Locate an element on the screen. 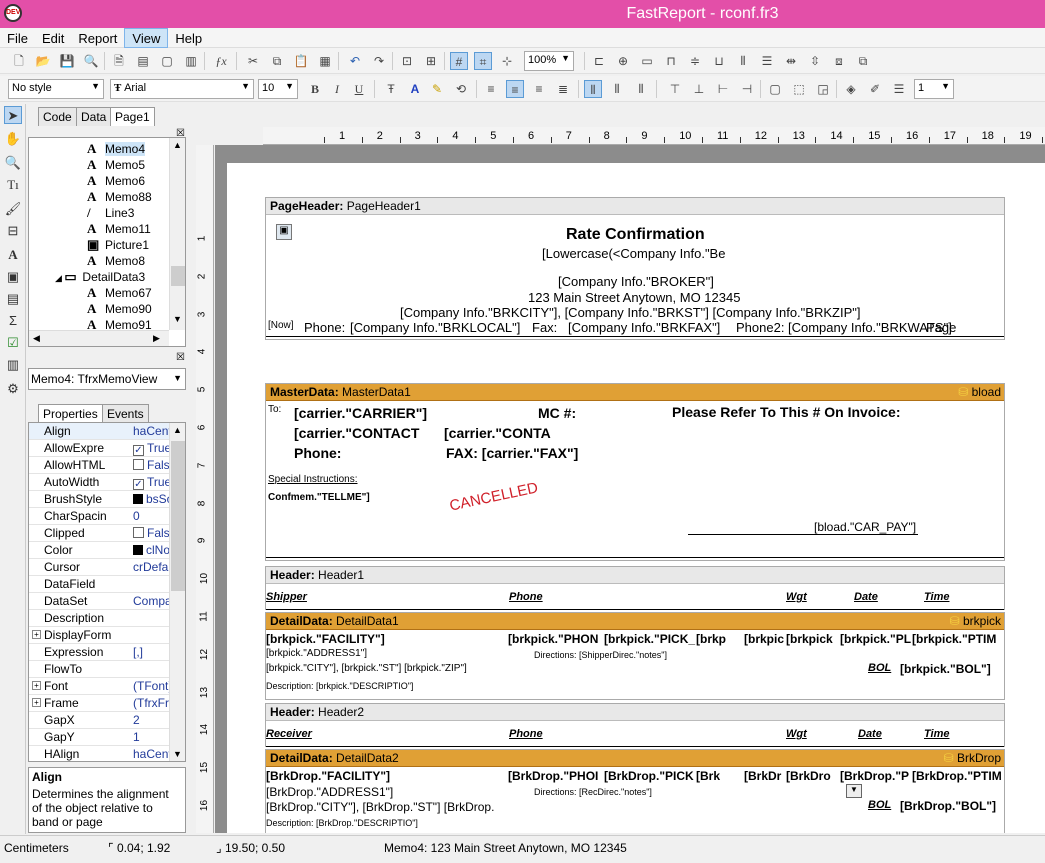  memo-bol: [BrkDrop."BOL"] is located at coordinates (948, 806).